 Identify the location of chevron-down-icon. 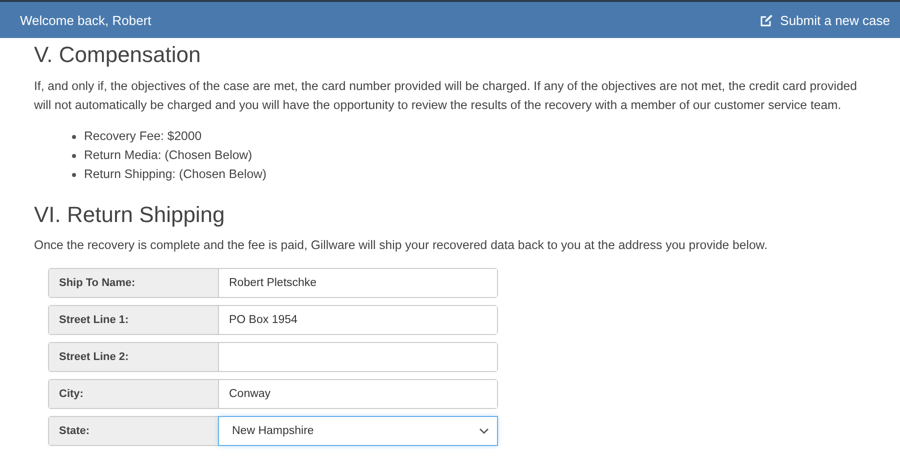
(484, 431).